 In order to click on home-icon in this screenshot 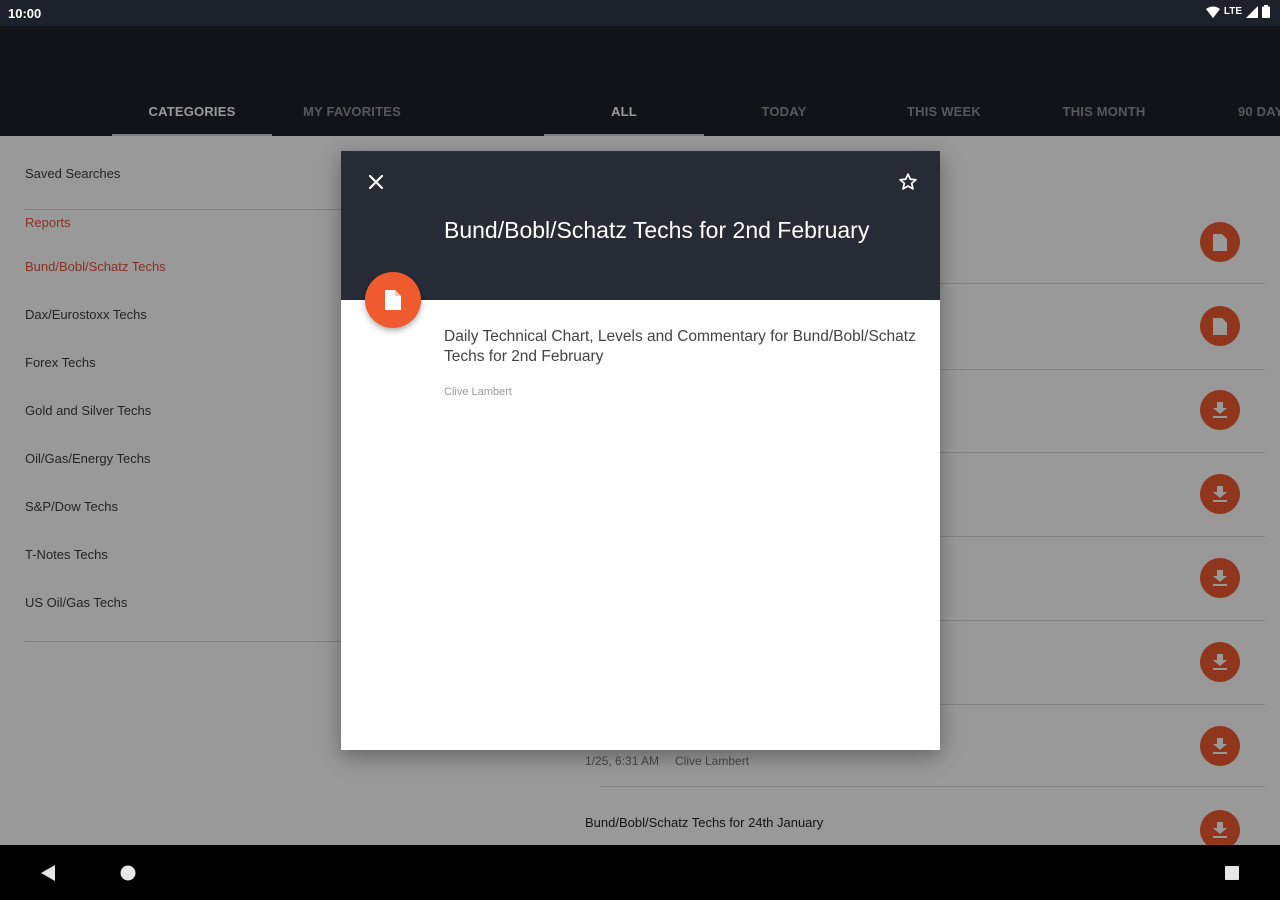, I will do `click(128, 873)`.